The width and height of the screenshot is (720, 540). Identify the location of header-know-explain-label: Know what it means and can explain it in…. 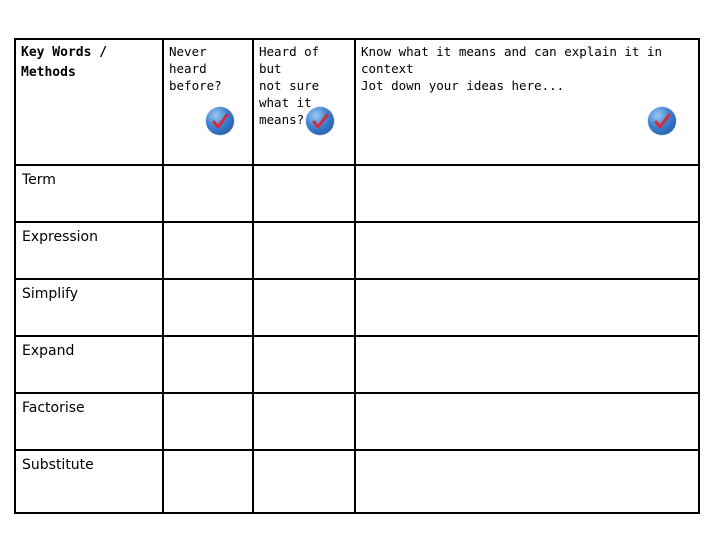
(512, 68).